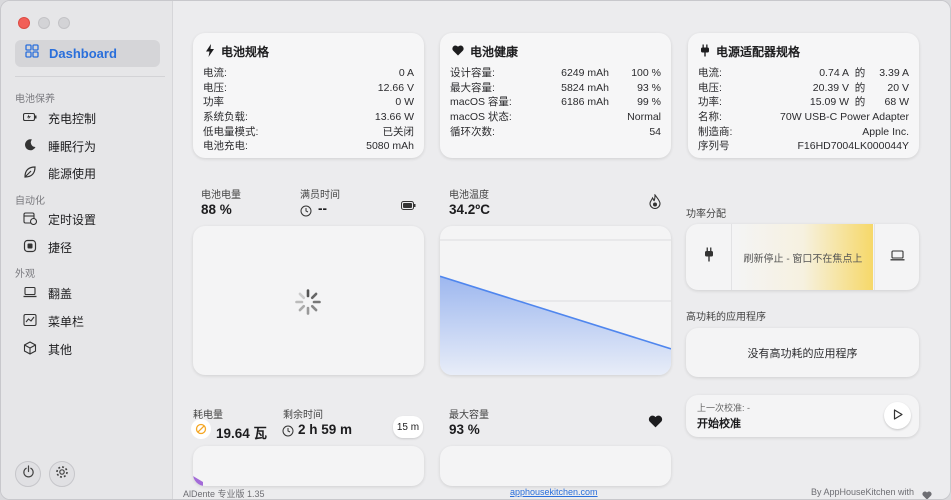  What do you see at coordinates (215, 87) in the screenshot?
I see `spec-label: 电压:` at bounding box center [215, 87].